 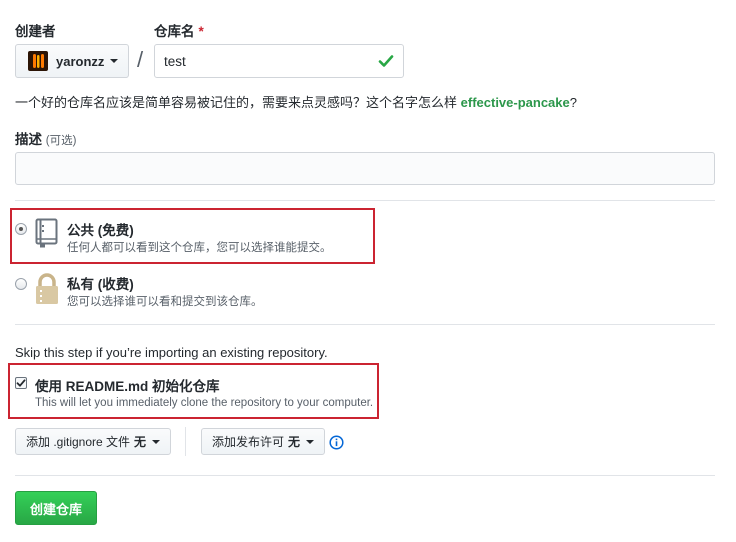 I want to click on avatar, so click(x=38, y=61).